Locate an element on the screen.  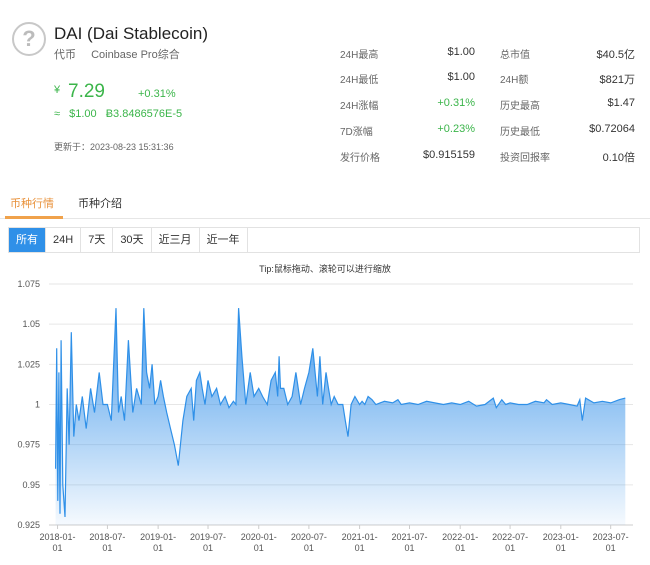
x-tick-label: 2021-01-01 is located at coordinates (360, 542).